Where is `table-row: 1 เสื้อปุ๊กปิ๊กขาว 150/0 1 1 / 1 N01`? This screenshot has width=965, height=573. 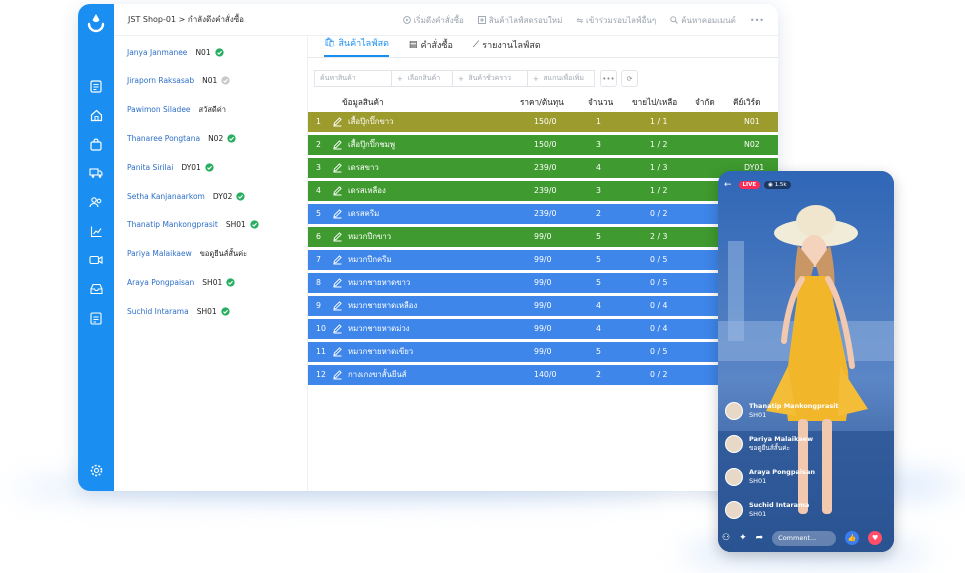 table-row: 1 เสื้อปุ๊กปิ๊กขาว 150/0 1 1 / 1 N01 is located at coordinates (543, 122).